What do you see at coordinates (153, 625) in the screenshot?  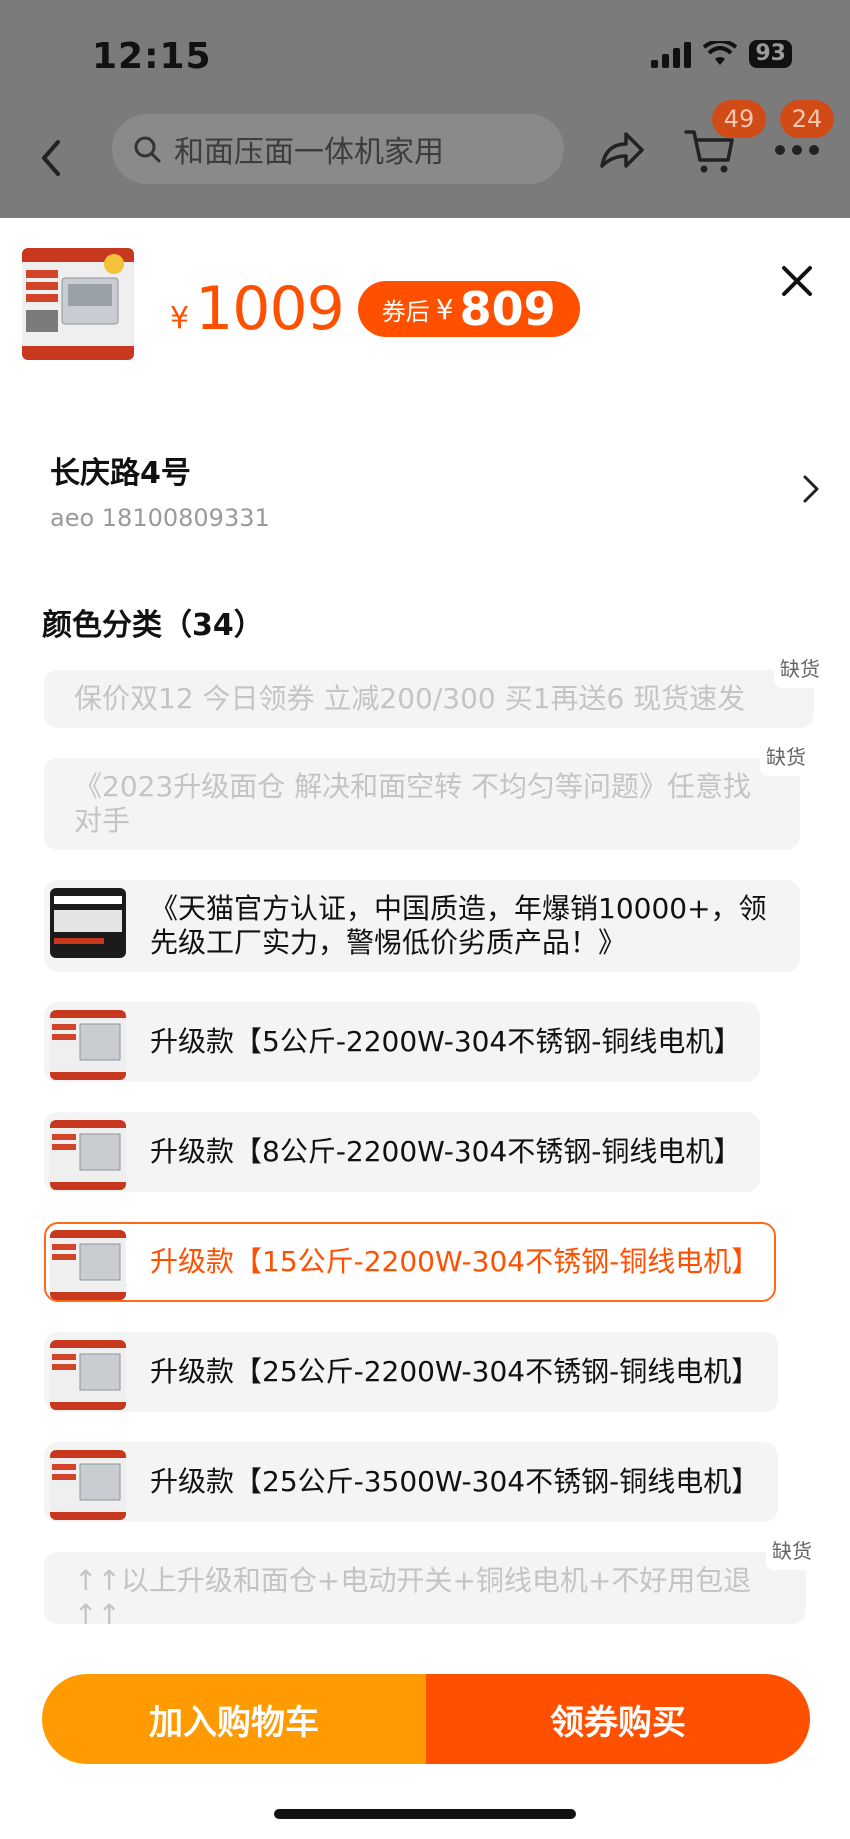 I see `color-category-title: 颜色分类（34）` at bounding box center [153, 625].